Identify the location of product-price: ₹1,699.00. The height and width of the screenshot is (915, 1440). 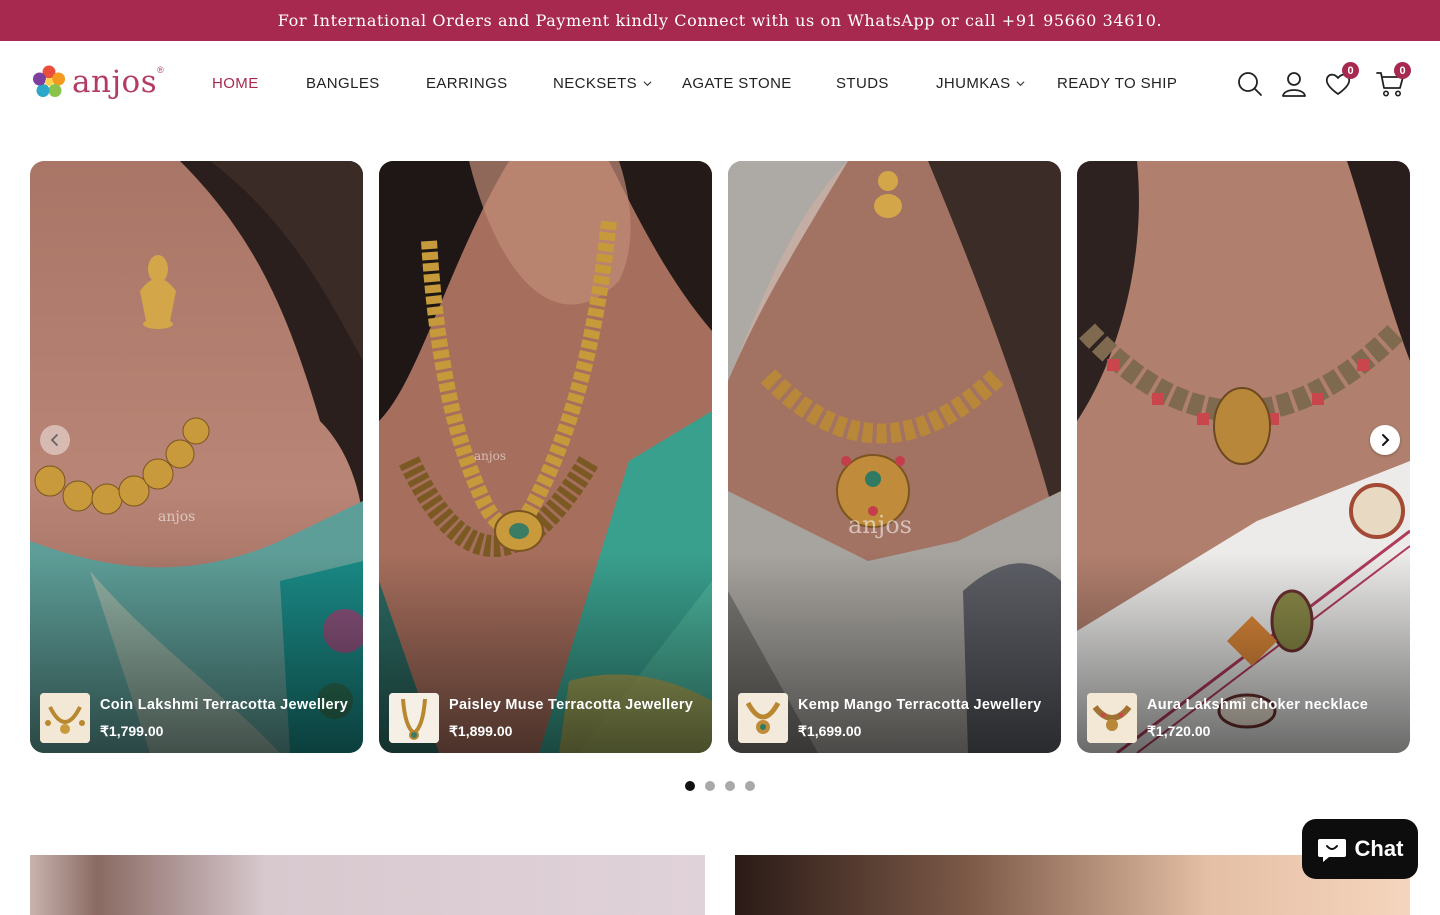
(830, 730).